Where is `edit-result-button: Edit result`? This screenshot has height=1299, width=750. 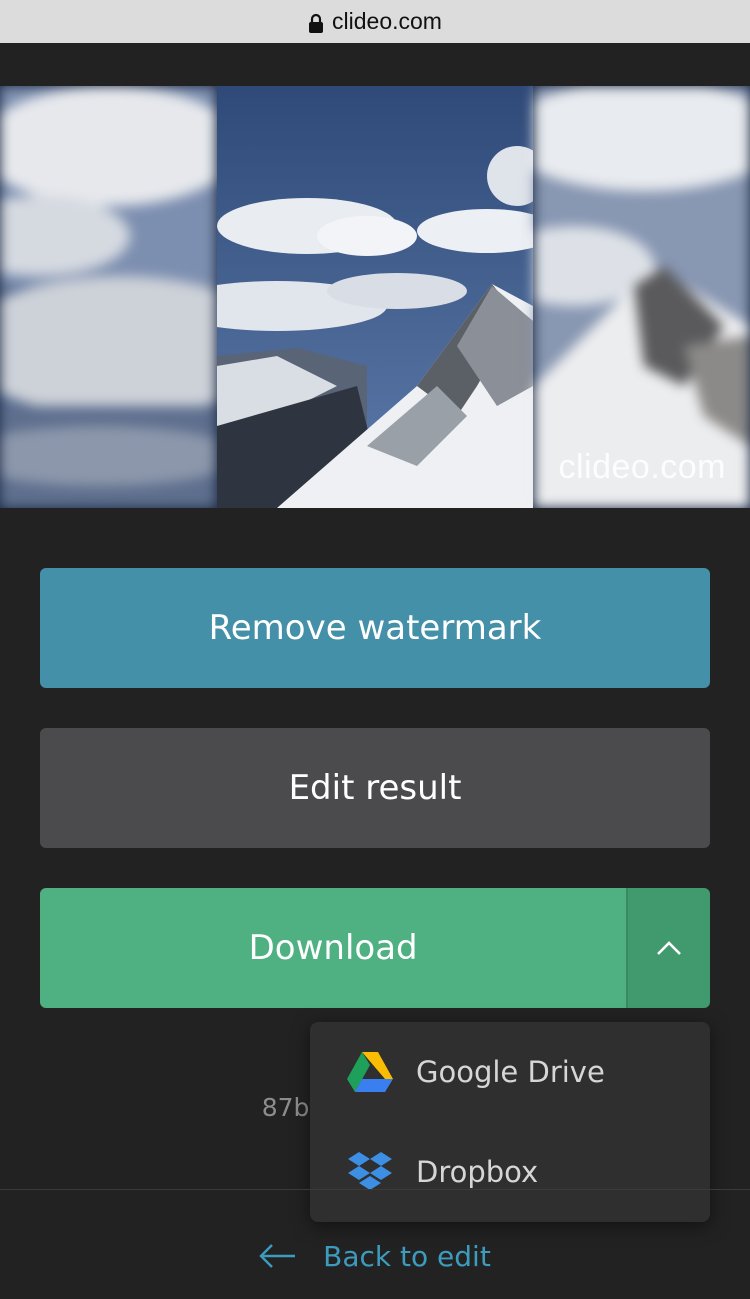
edit-result-button: Edit result is located at coordinates (375, 788).